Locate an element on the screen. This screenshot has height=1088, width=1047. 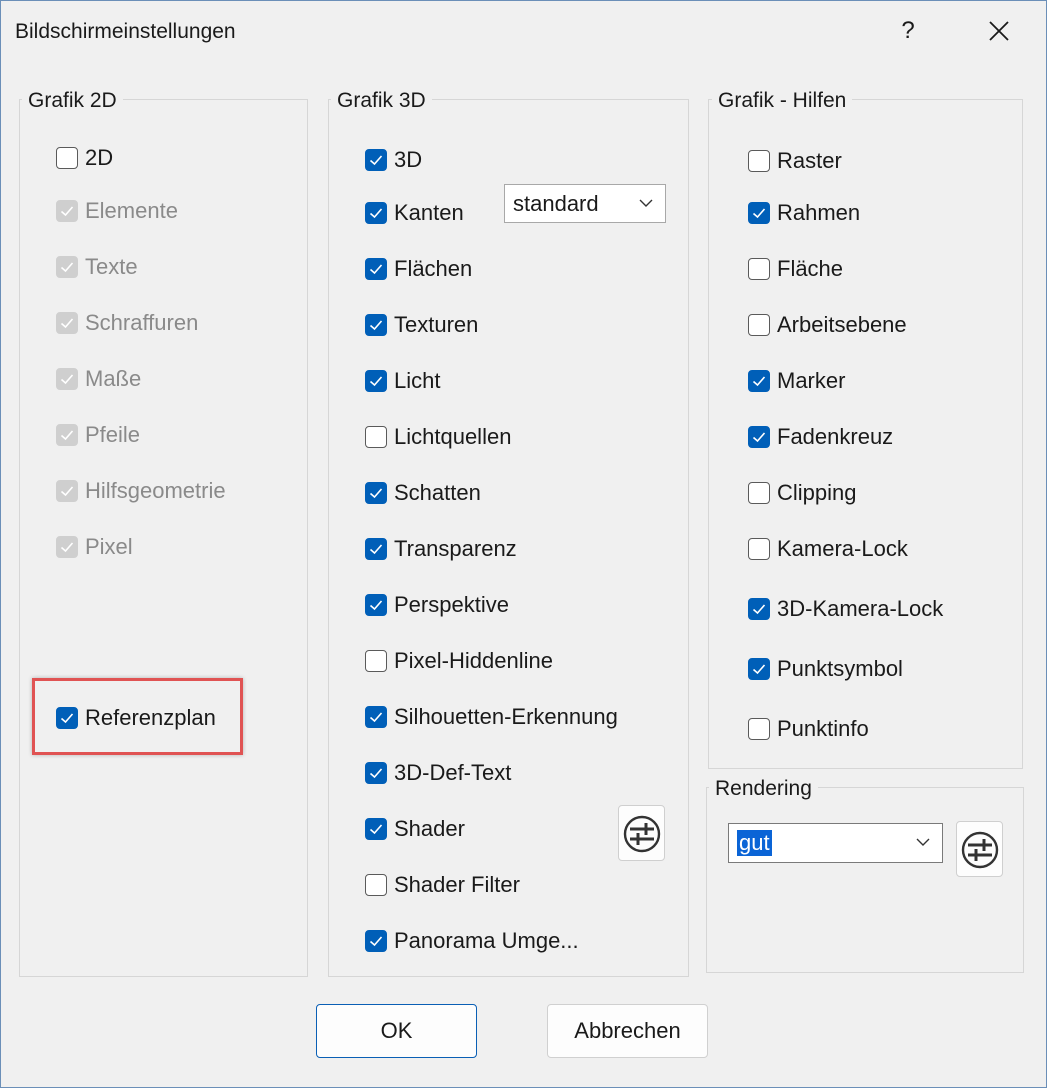
checkbox-lichtquellen: Lichtquellen is located at coordinates (438, 437).